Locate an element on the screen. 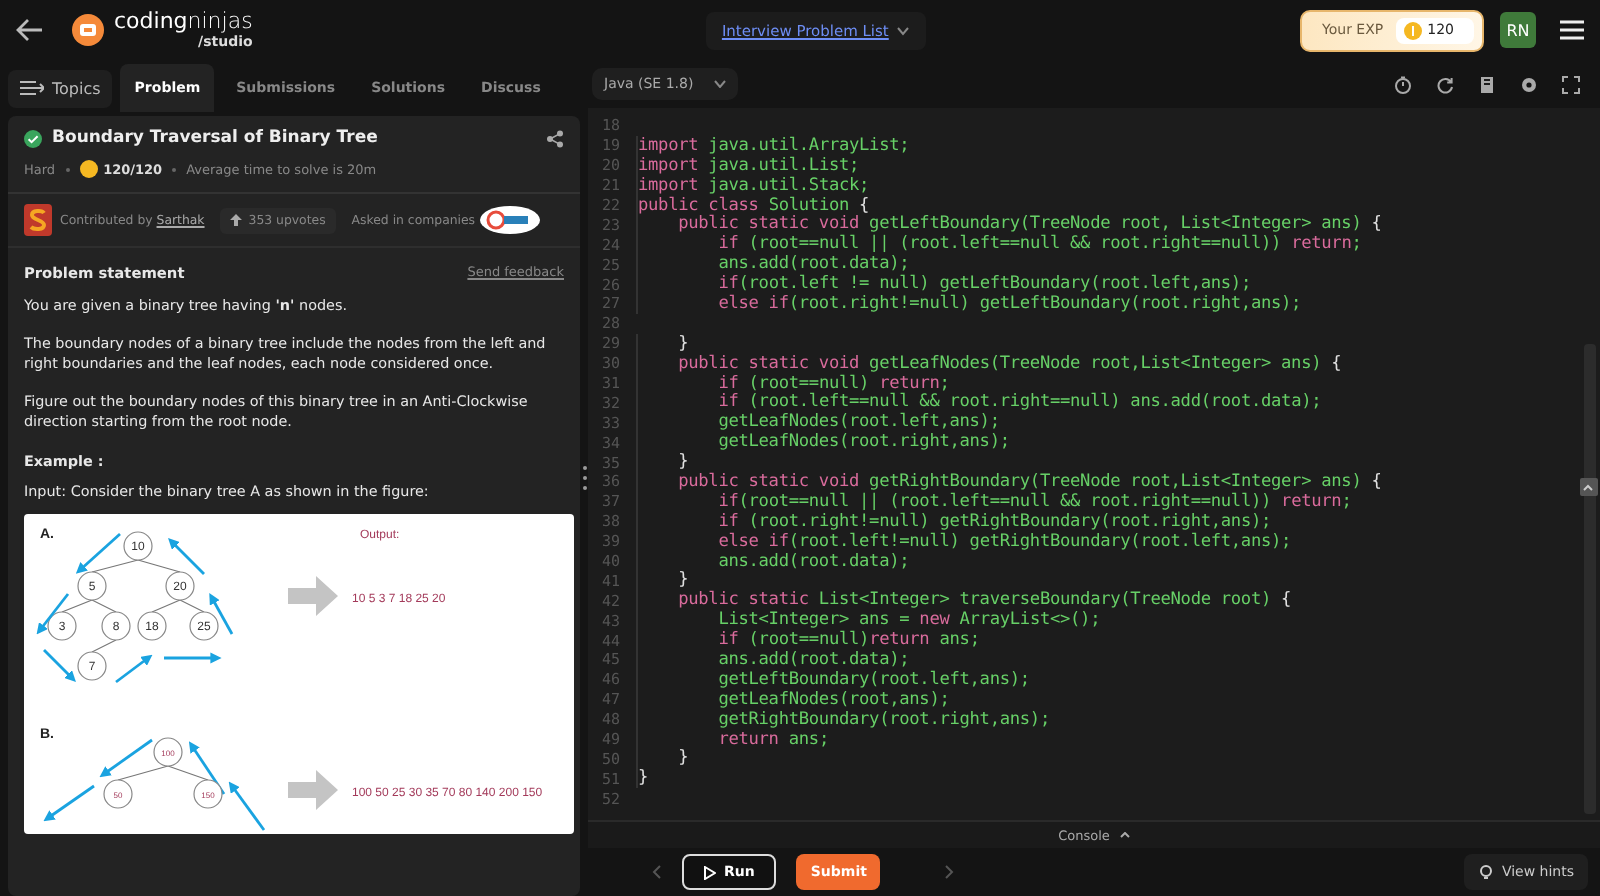 This screenshot has width=1600, height=896. code-line: import java.util.Stack; is located at coordinates (753, 185).